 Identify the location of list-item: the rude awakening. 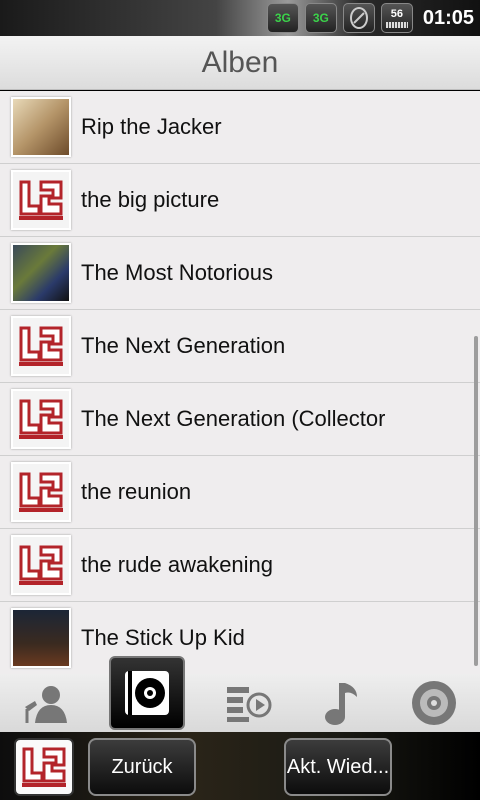
(240, 565).